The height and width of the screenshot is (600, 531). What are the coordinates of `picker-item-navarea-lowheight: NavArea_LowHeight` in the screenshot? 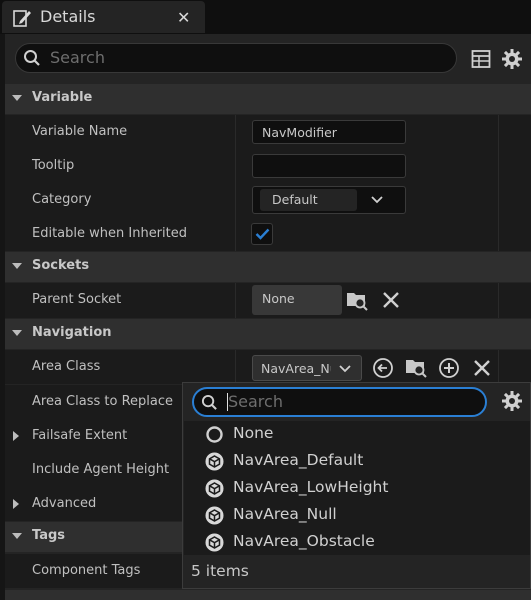 It's located at (357, 488).